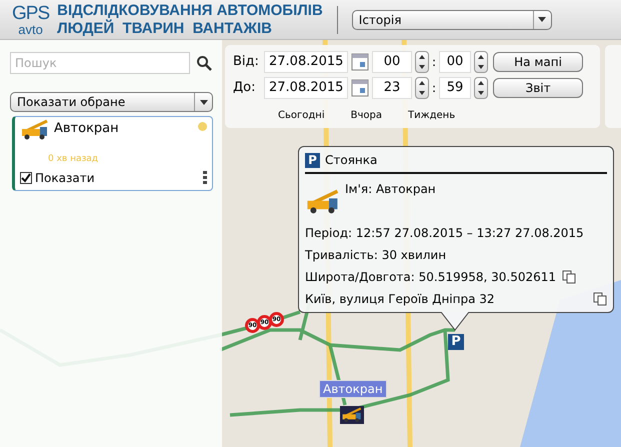 This screenshot has height=447, width=621. What do you see at coordinates (452, 20) in the screenshot?
I see `mode-select: Історія` at bounding box center [452, 20].